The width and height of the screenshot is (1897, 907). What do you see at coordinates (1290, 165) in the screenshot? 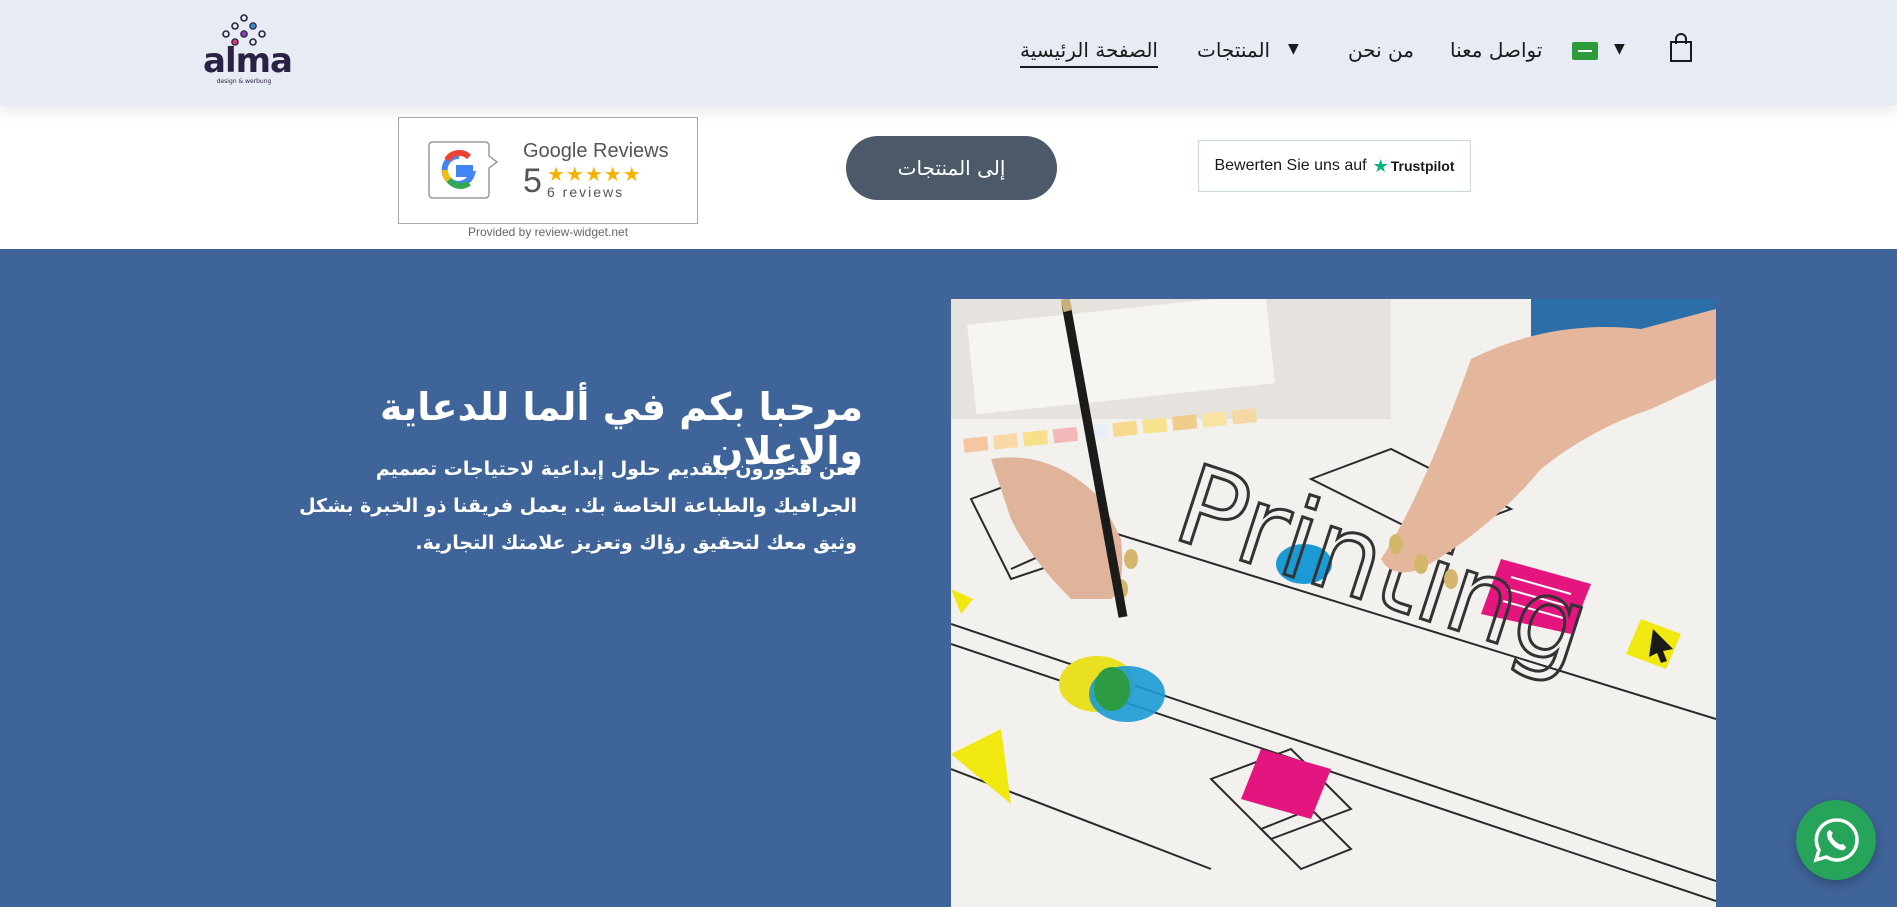
I see `trustpilot-text: Bewerten Sie uns auf` at bounding box center [1290, 165].